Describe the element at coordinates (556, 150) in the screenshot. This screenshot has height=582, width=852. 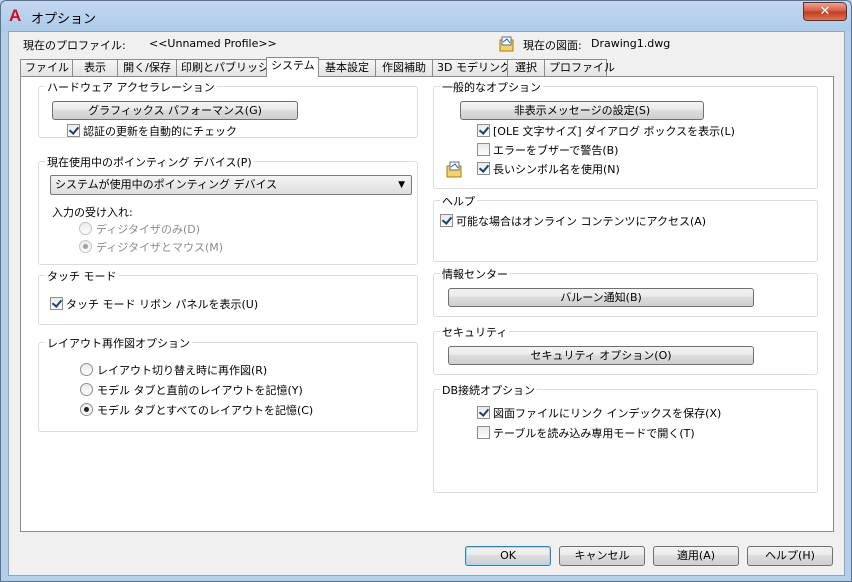
I see `beep-on-error-label: エラーをブザーで警告(B)` at that location.